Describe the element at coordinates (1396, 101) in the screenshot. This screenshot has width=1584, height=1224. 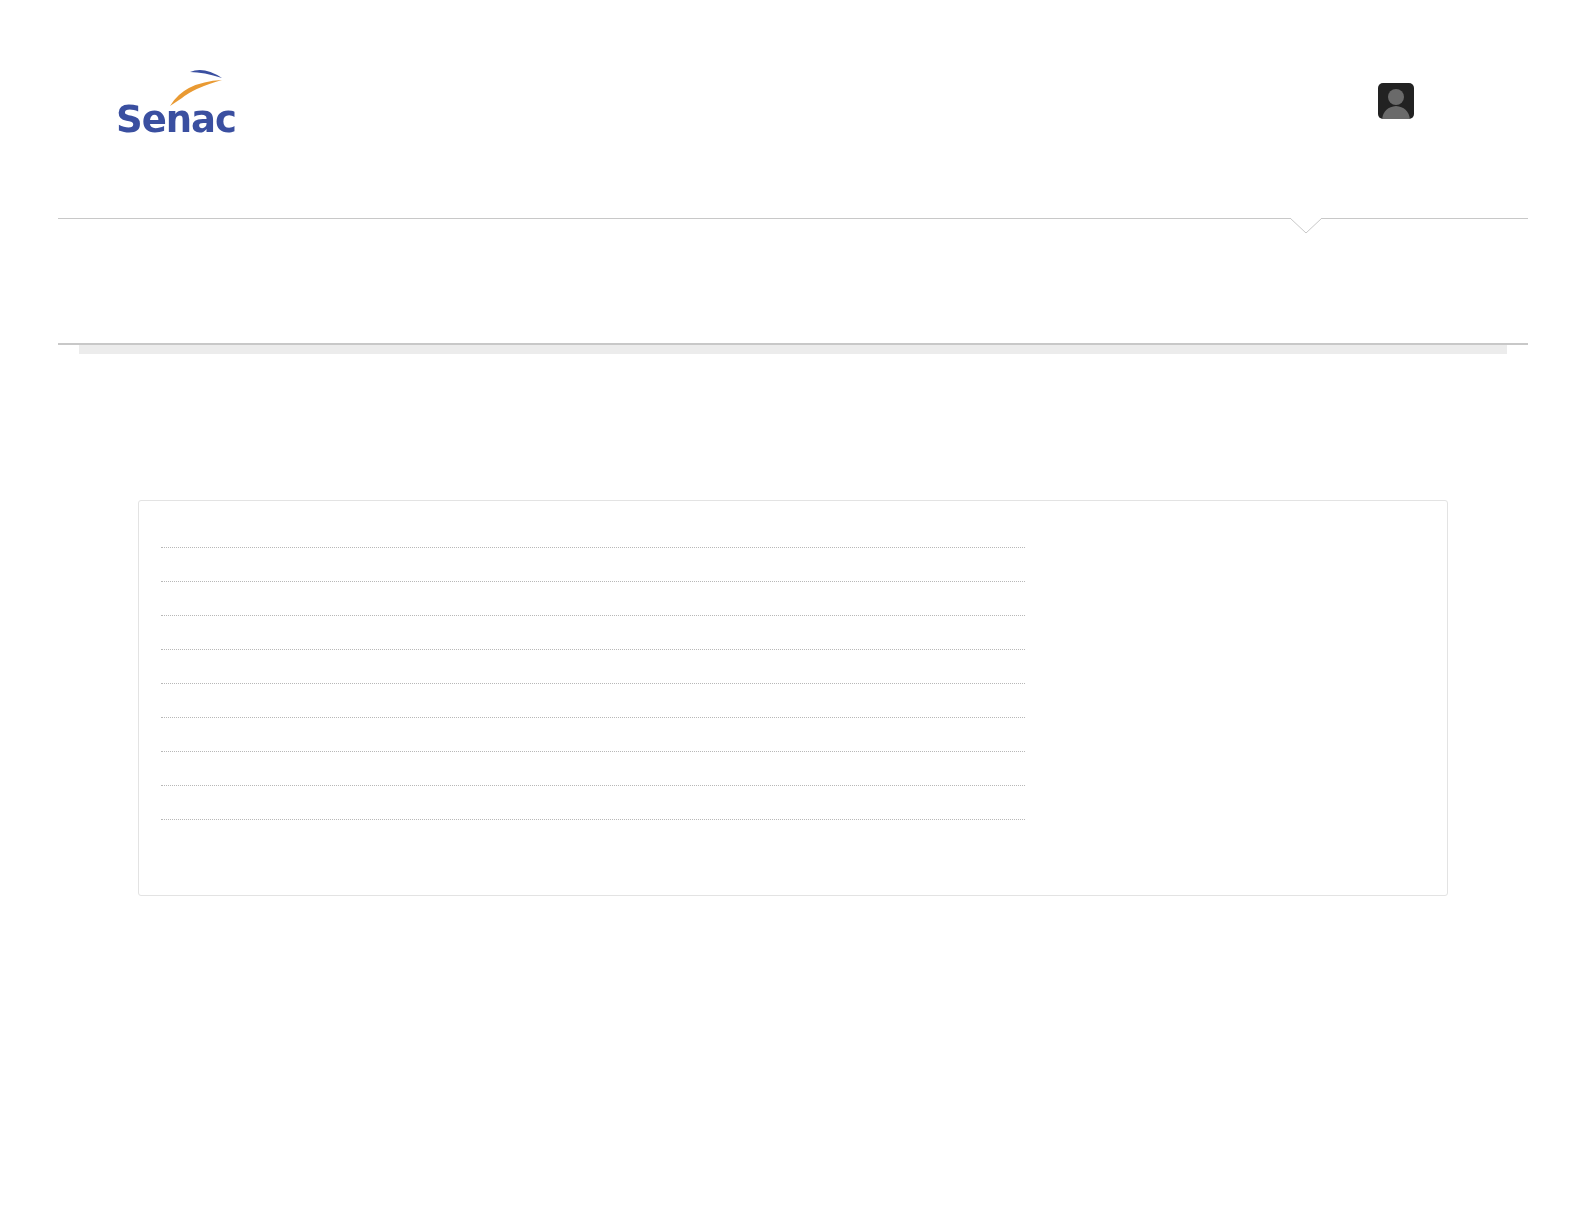
I see `avatar-icon` at that location.